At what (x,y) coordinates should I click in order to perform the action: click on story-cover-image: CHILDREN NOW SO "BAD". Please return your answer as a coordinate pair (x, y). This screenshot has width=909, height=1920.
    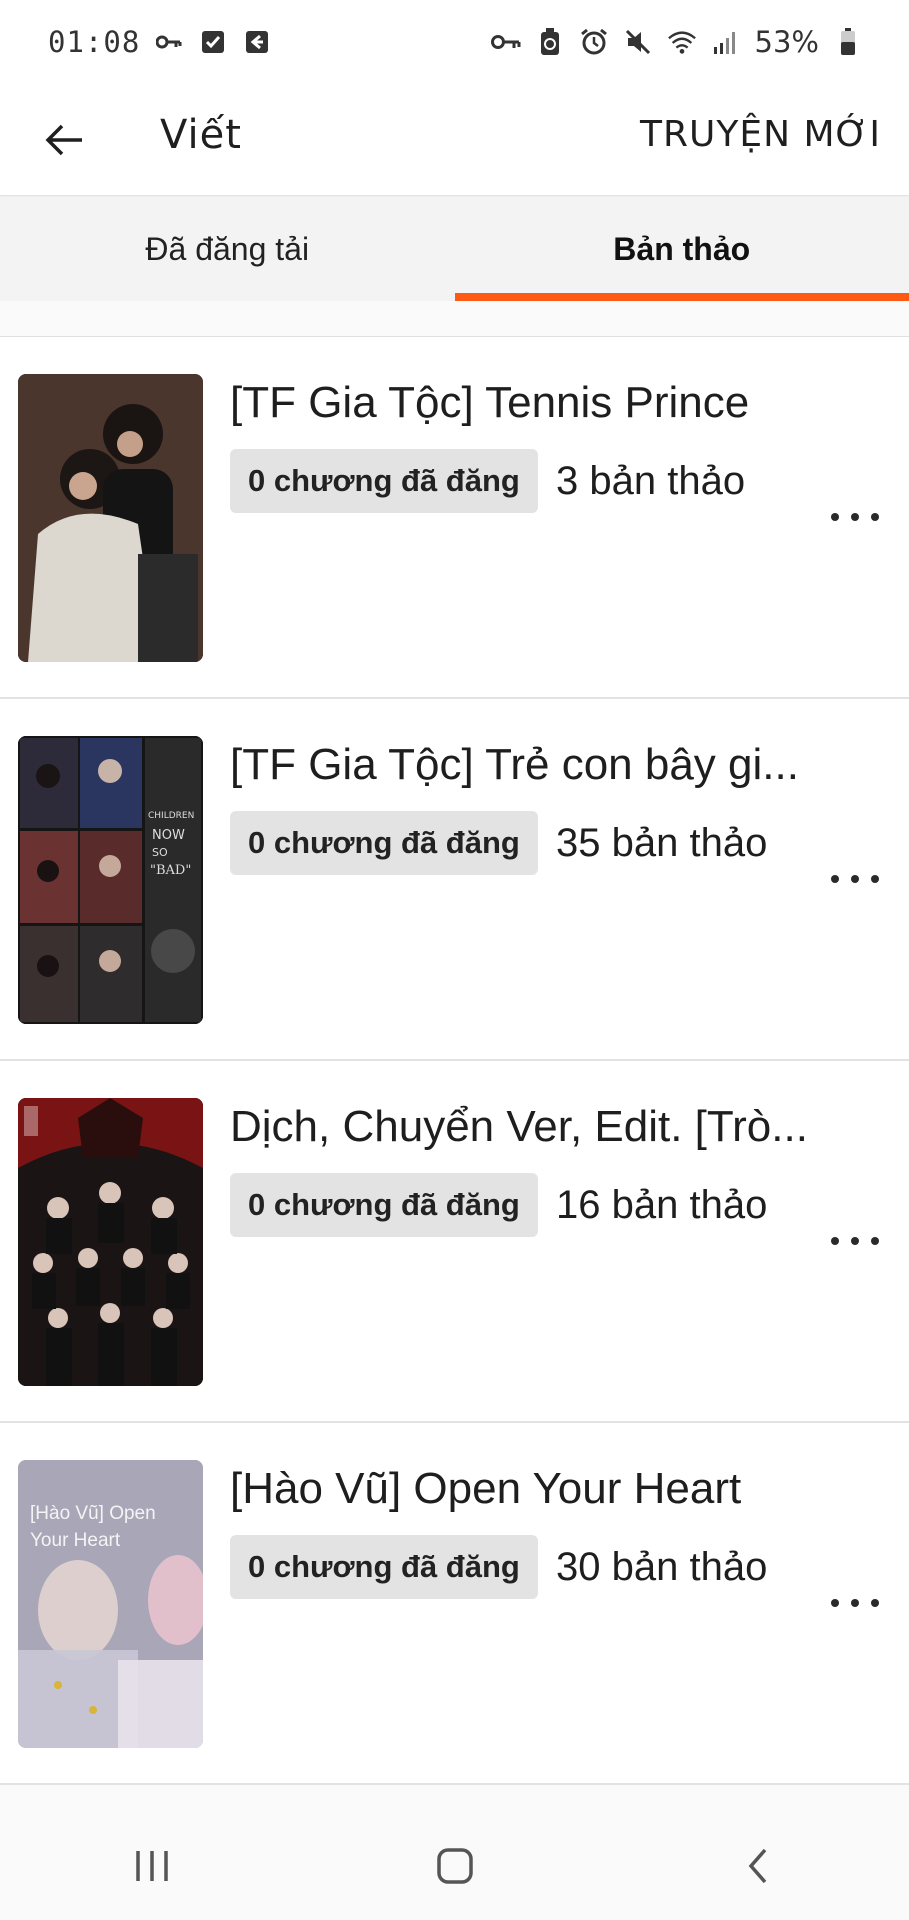
    Looking at the image, I should click on (110, 880).